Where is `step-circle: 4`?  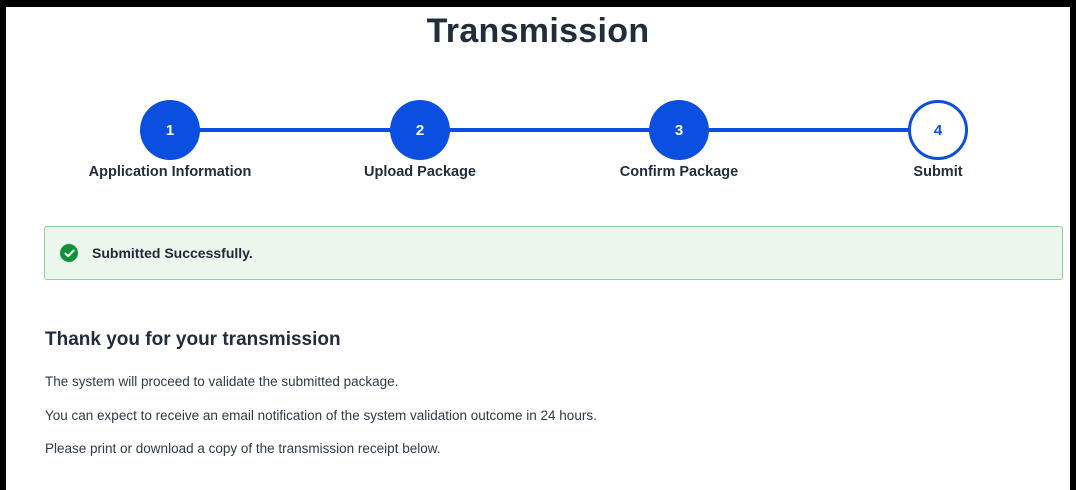 step-circle: 4 is located at coordinates (938, 130).